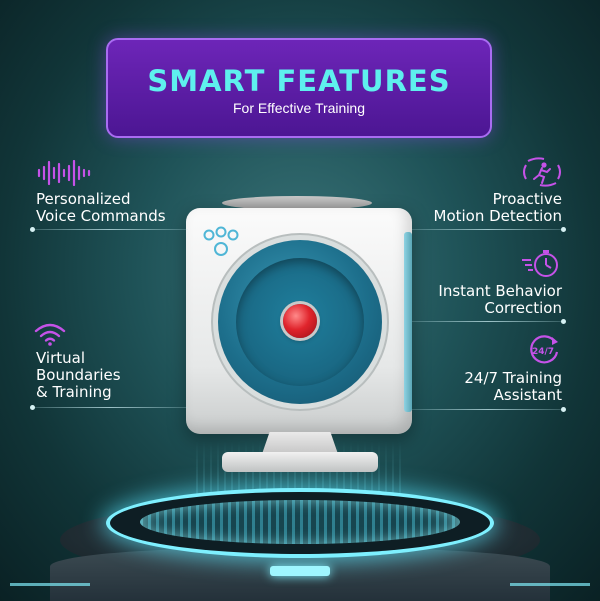 This screenshot has height=601, width=600. Describe the element at coordinates (299, 81) in the screenshot. I see `banner-title: SMART FEATURES` at that location.